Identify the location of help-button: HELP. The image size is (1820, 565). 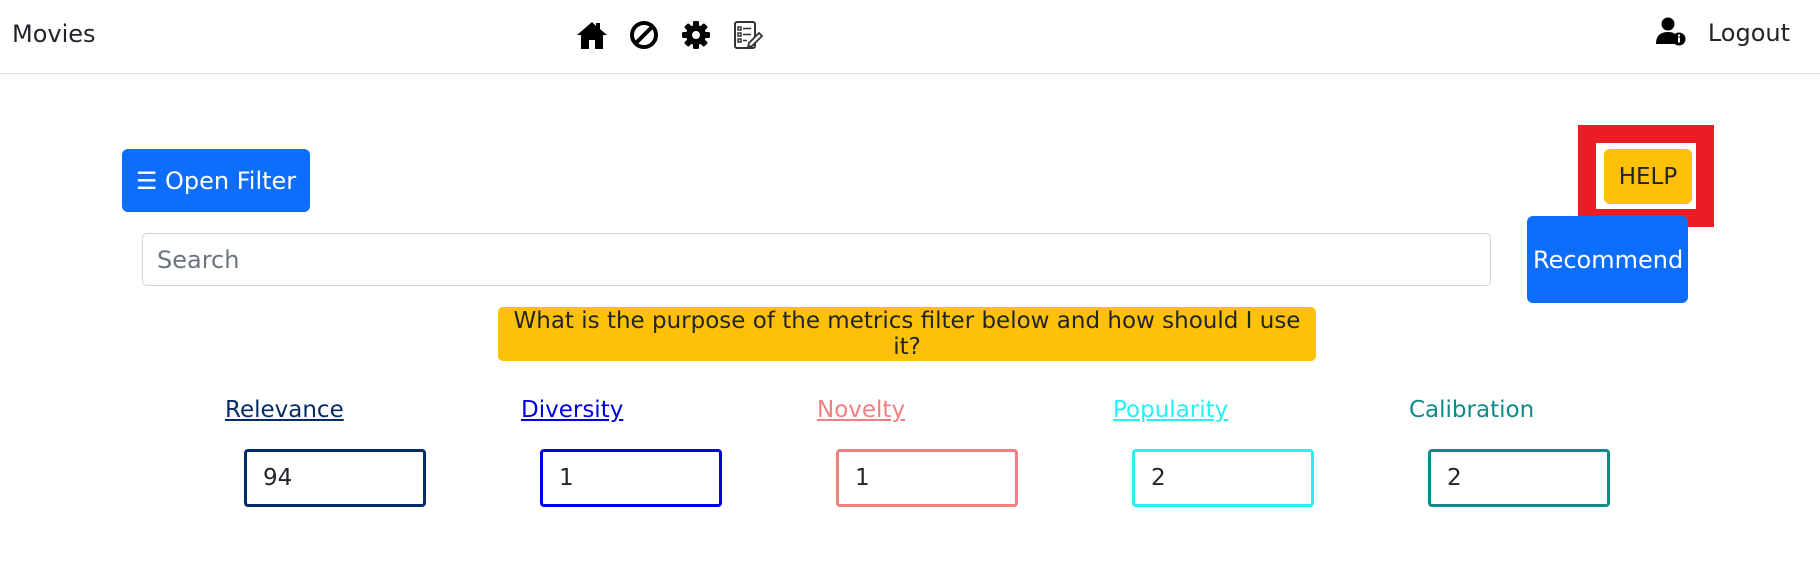
(1648, 176).